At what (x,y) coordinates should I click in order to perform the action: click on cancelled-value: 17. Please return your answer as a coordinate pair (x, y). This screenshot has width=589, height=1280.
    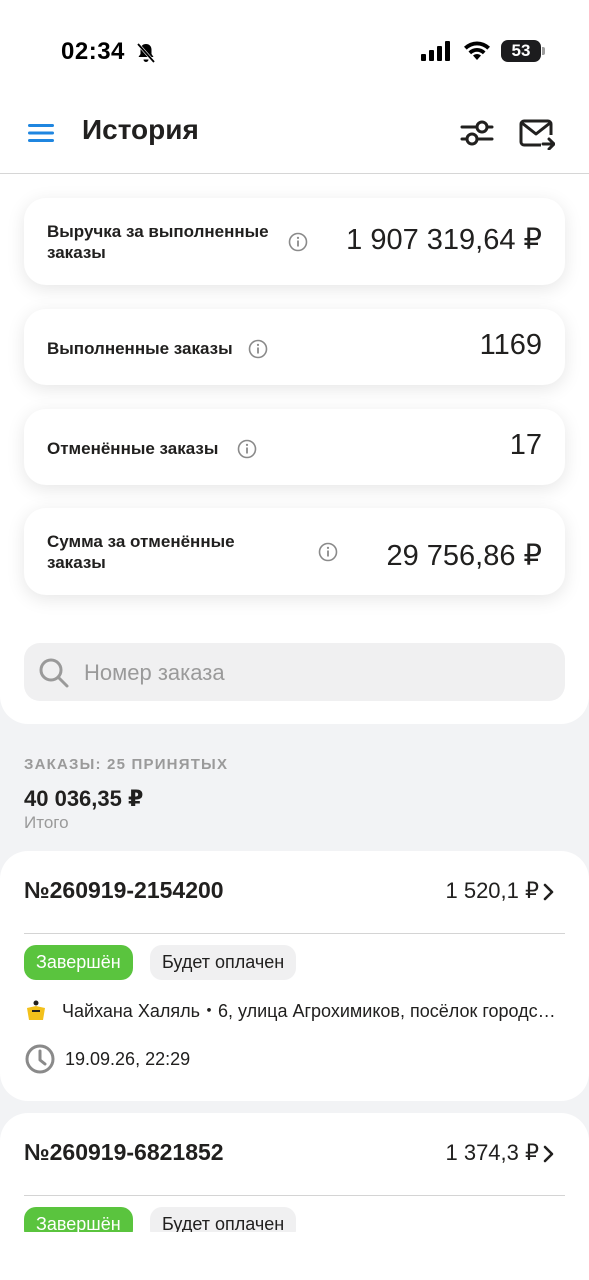
    Looking at the image, I should click on (525, 445).